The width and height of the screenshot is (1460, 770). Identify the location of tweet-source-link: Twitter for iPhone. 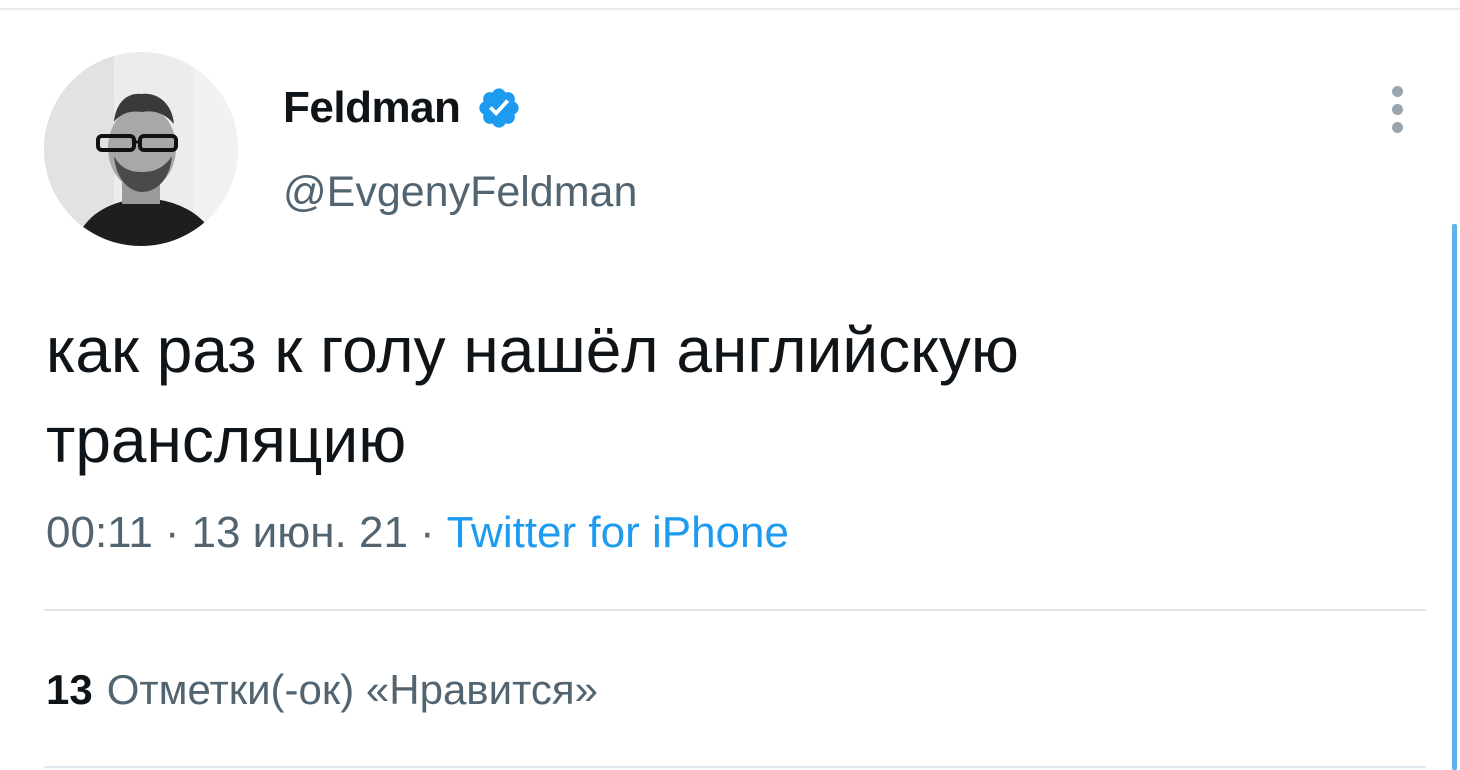
(618, 532).